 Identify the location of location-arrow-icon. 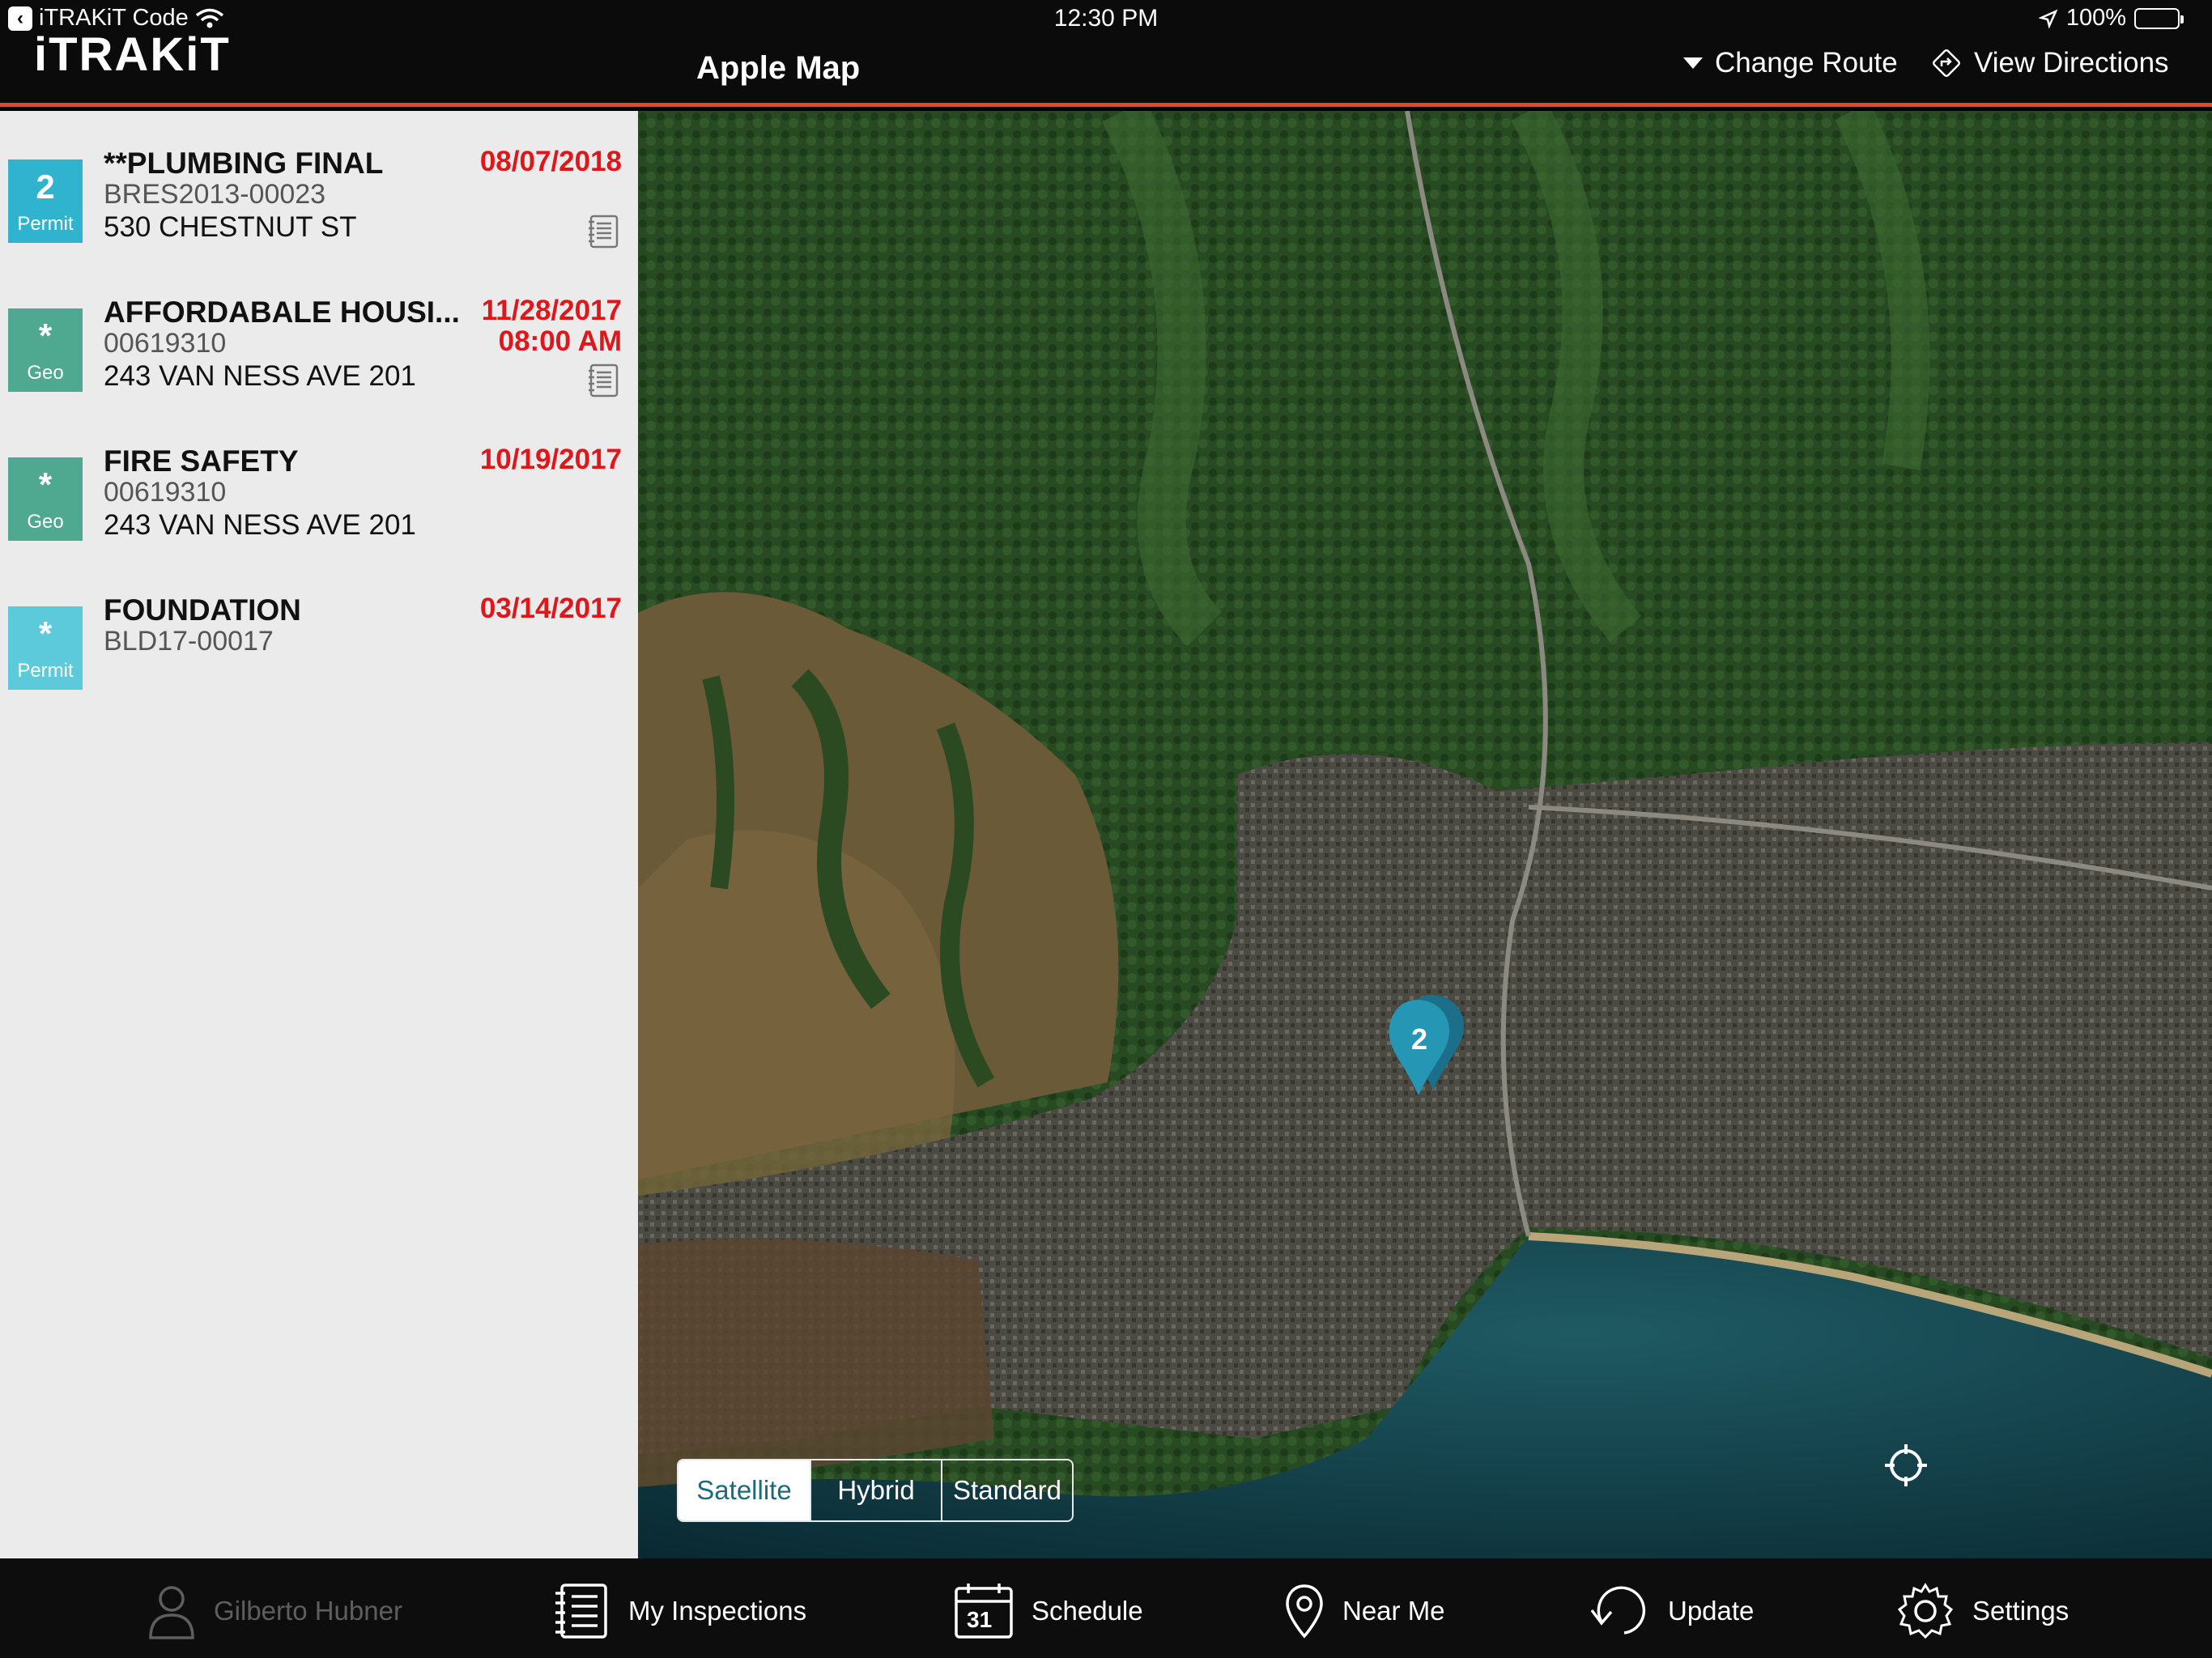
(2048, 18).